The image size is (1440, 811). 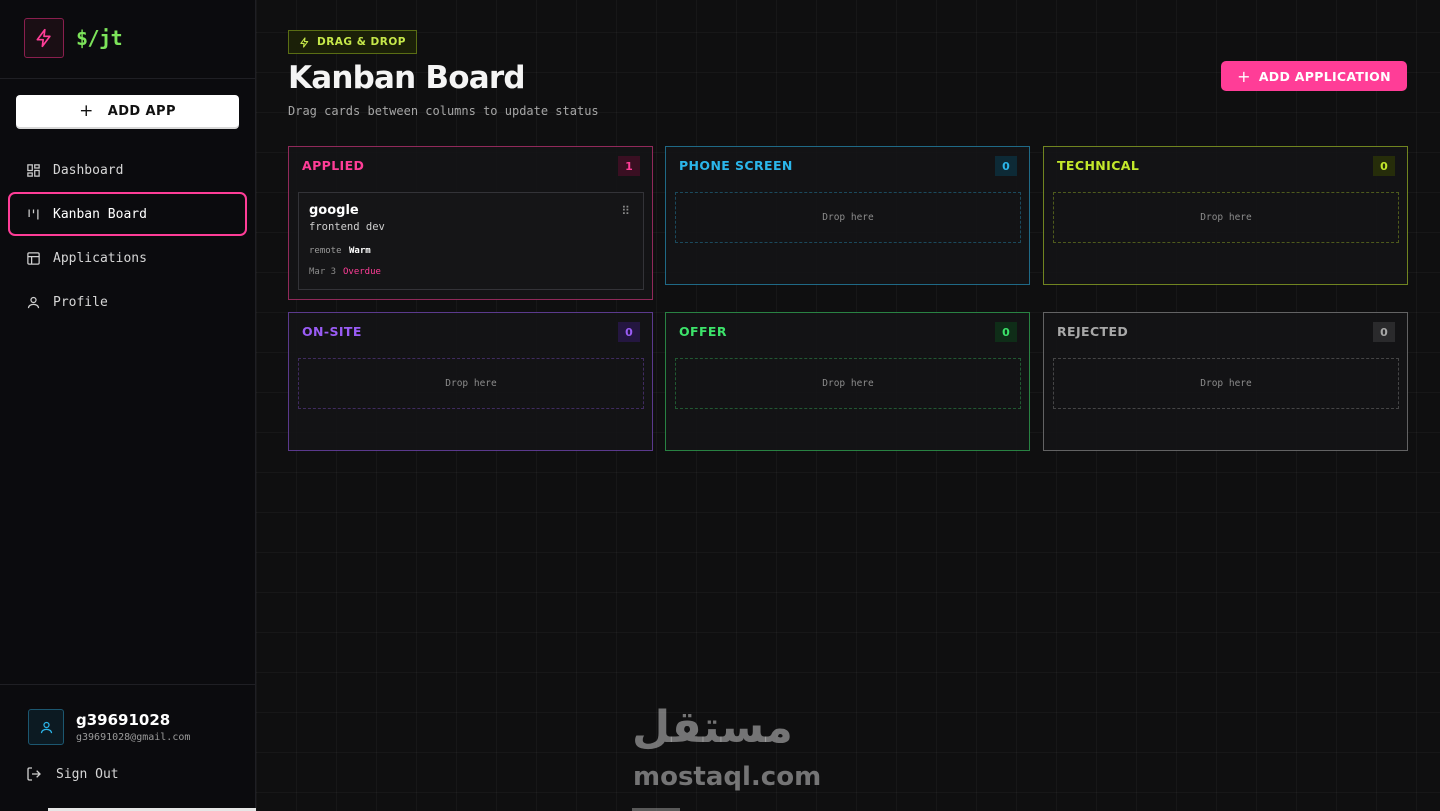 What do you see at coordinates (1093, 331) in the screenshot?
I see `column-title: REJECTED` at bounding box center [1093, 331].